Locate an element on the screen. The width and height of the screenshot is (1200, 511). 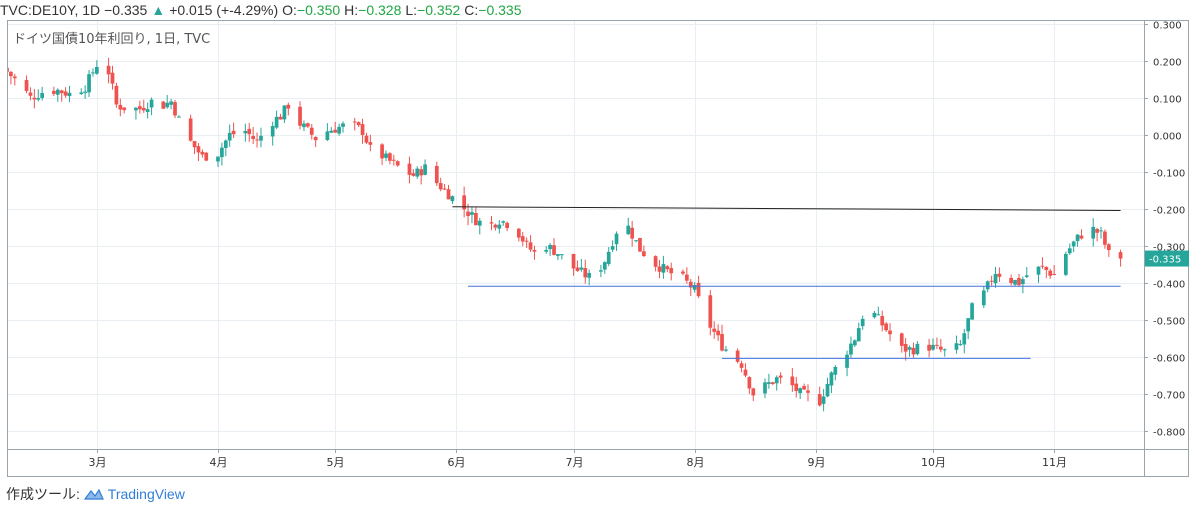
x-tick-label: 3月 is located at coordinates (98, 462).